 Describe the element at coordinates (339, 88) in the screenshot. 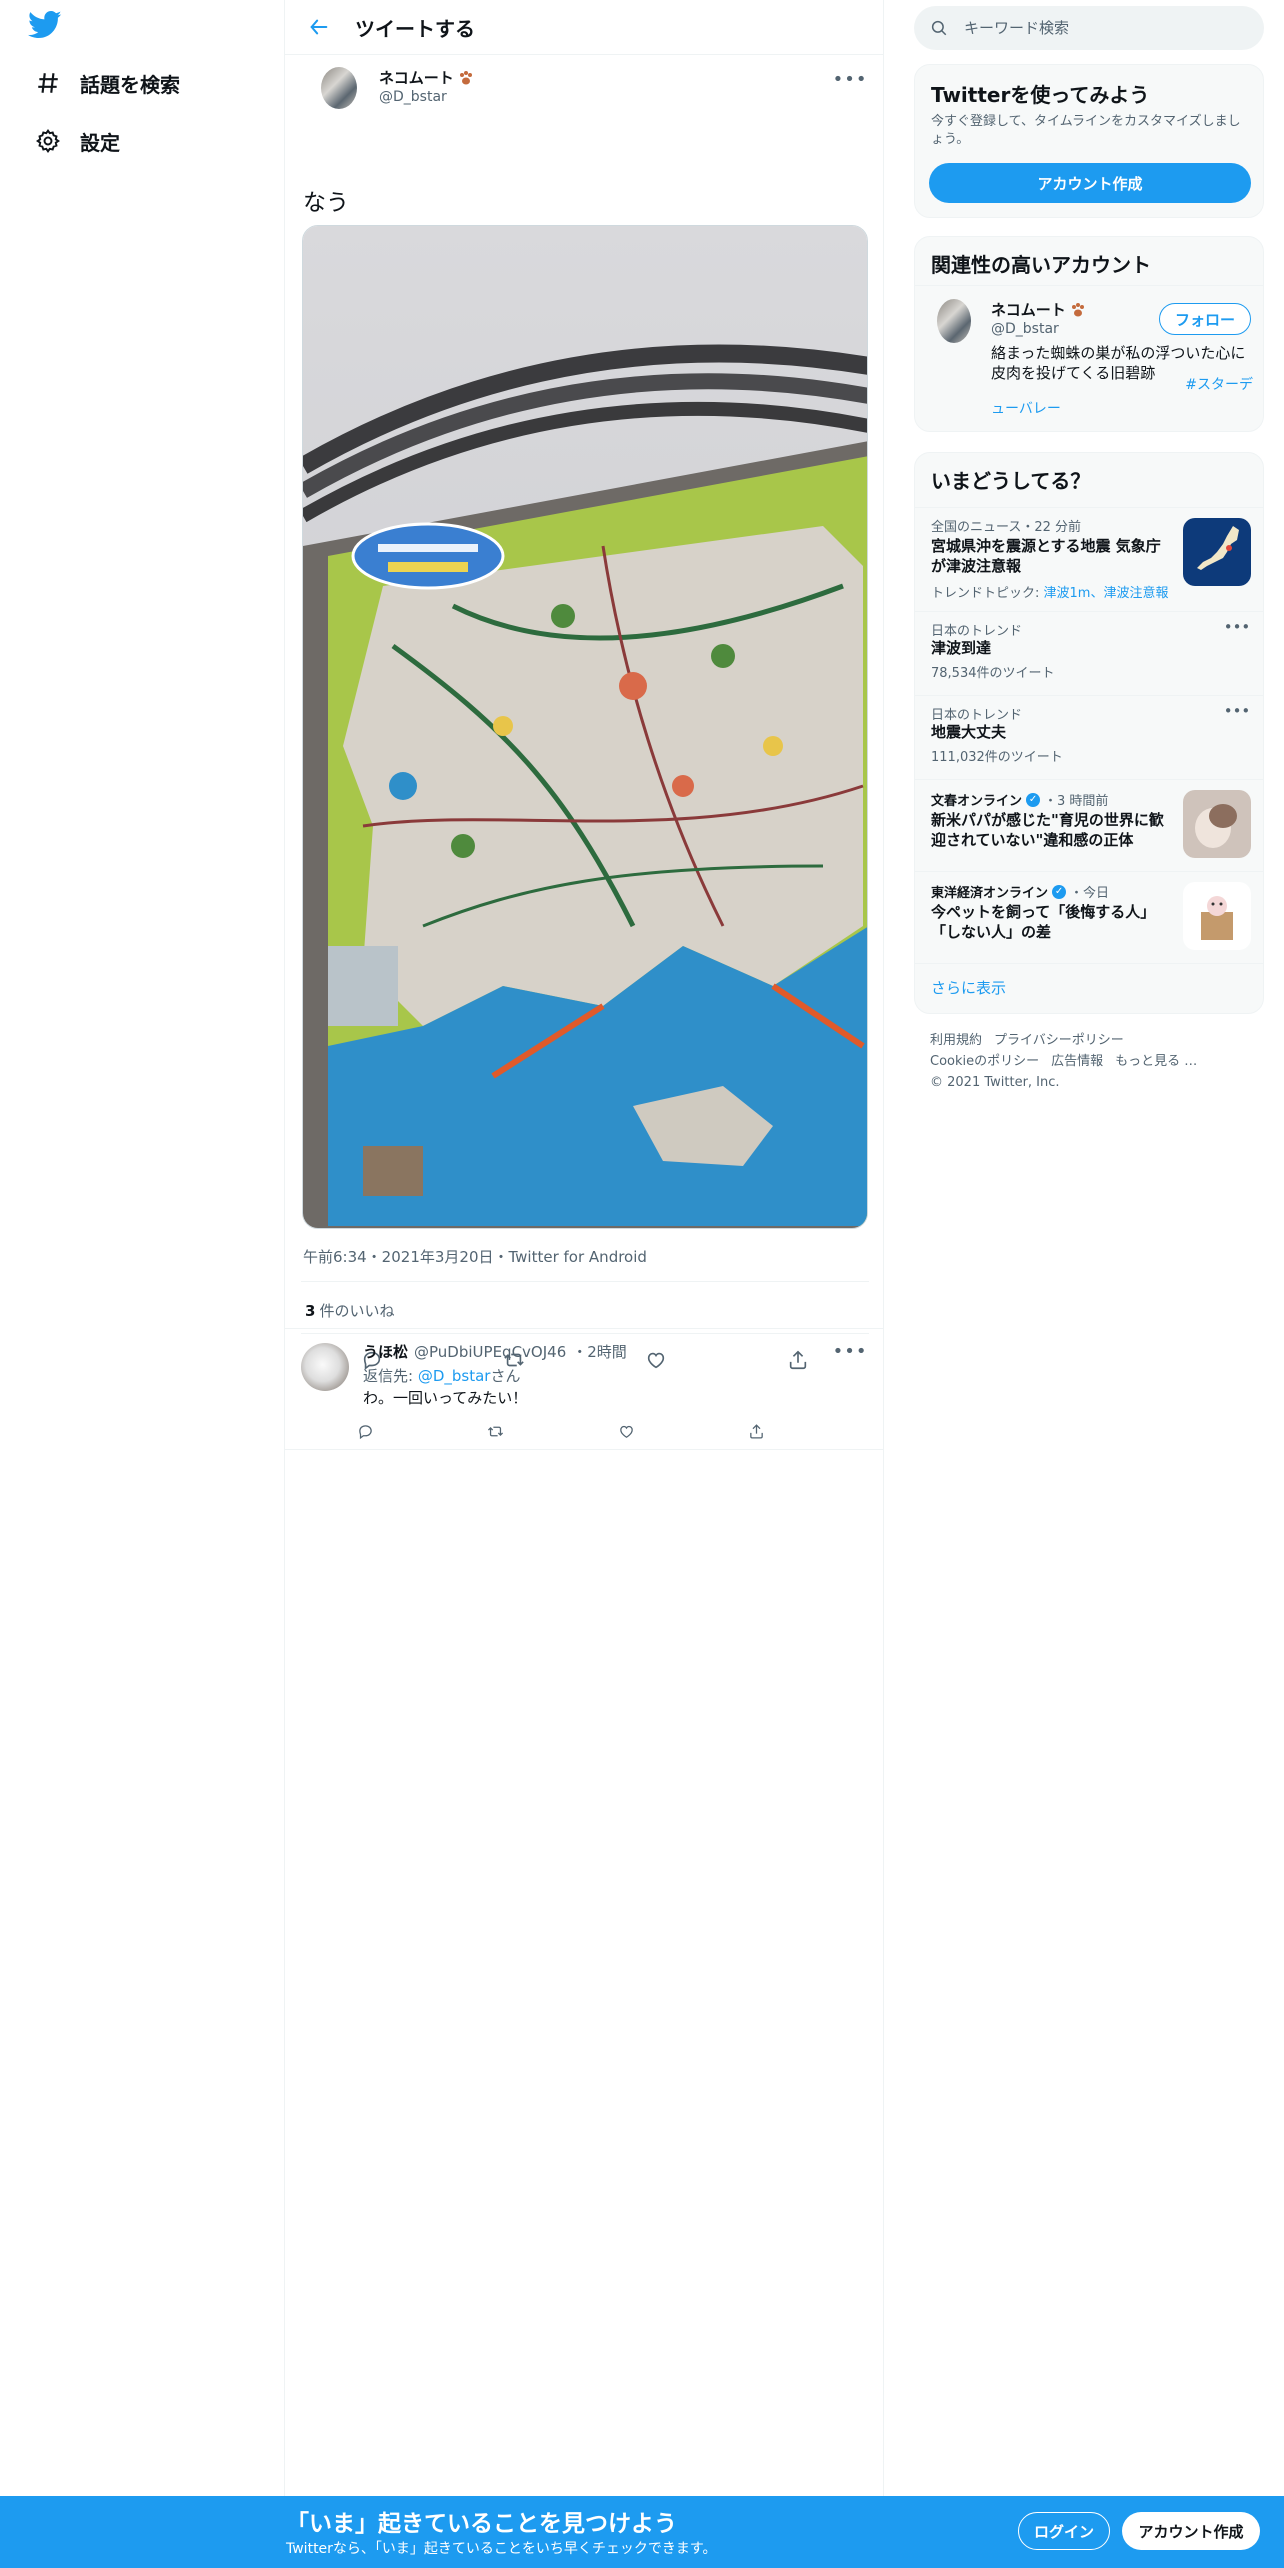

I see `author-avatar` at that location.